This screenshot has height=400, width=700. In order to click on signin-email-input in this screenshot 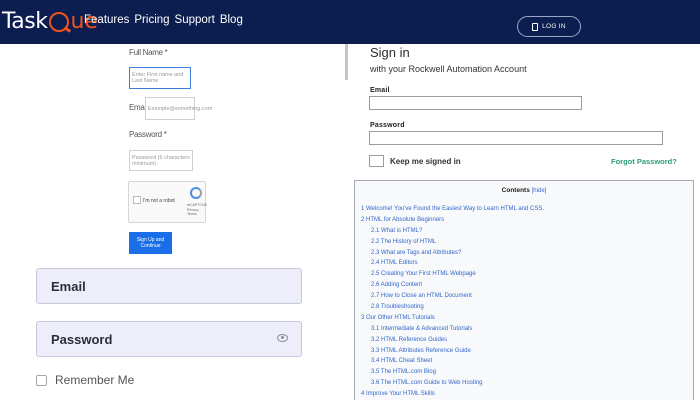, I will do `click(475, 103)`.